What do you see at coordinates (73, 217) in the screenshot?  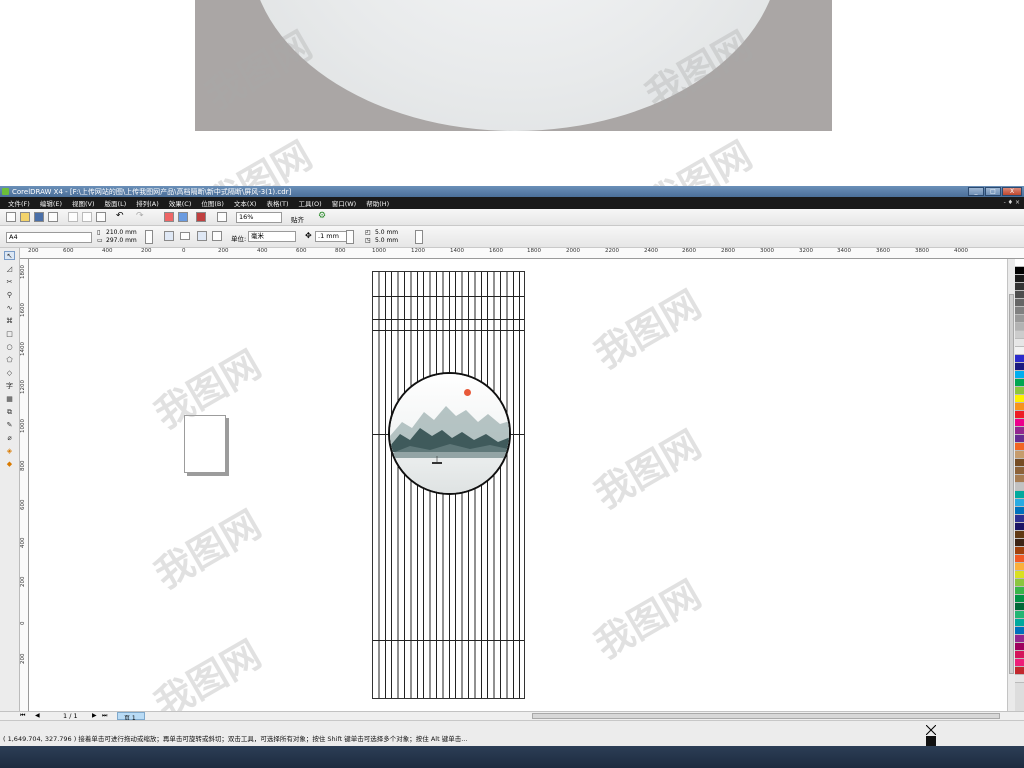 I see `cut-icon` at bounding box center [73, 217].